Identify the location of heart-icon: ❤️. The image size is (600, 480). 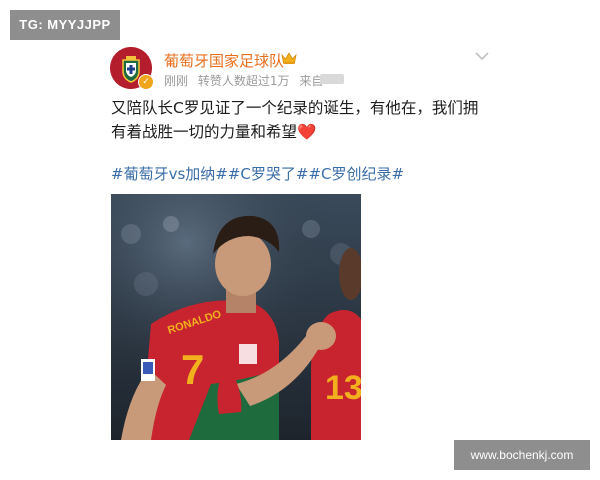
(307, 132).